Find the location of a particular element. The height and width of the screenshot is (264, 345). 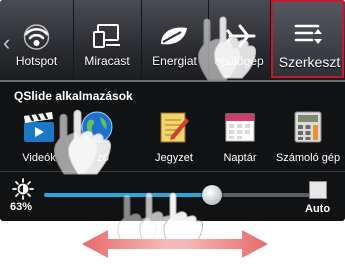

tile-energy-saver: Energiat is located at coordinates (175, 40).